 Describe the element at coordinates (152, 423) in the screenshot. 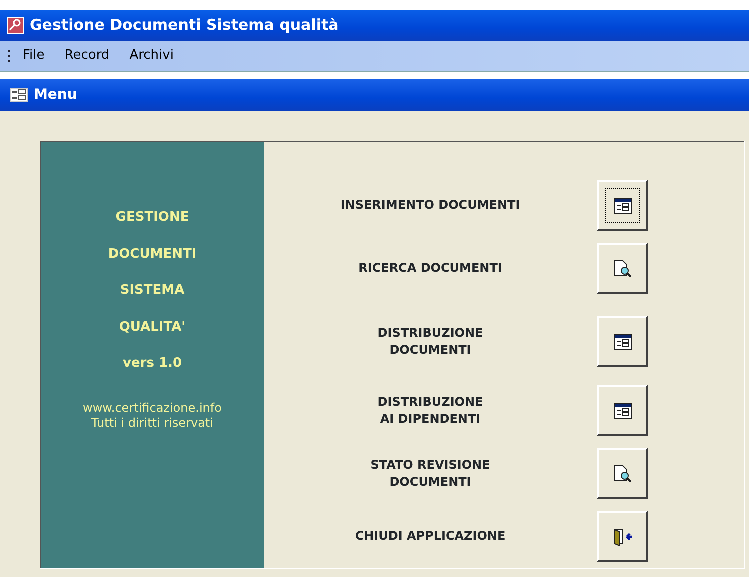

I see `footer-text: Tutti i diritti riservati` at that location.